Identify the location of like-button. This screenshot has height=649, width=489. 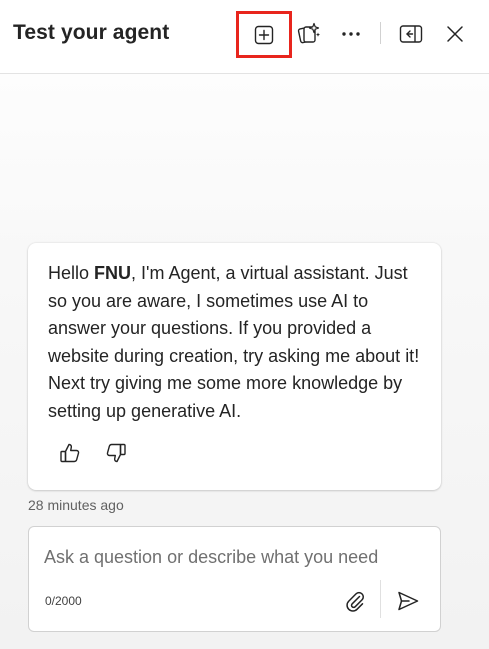
(70, 453).